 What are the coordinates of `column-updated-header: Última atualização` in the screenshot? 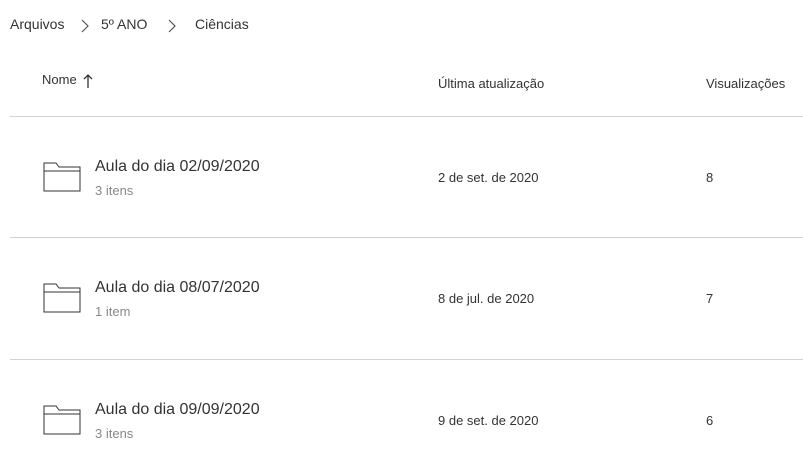 It's located at (491, 83).